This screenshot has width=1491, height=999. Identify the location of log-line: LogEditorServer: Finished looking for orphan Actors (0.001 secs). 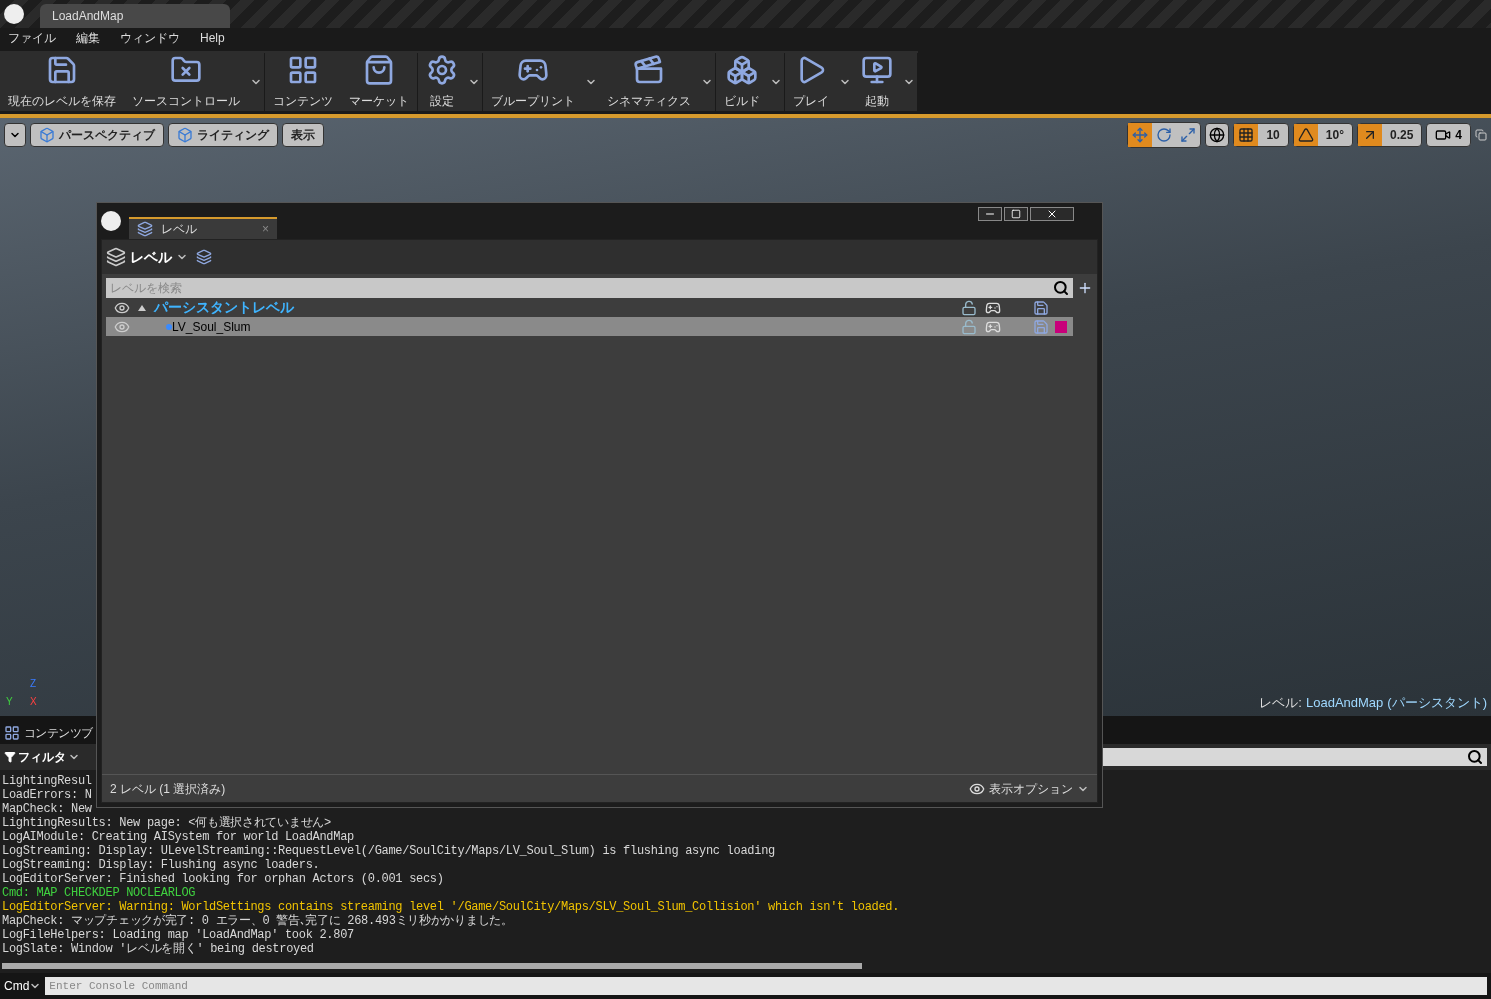
(223, 879).